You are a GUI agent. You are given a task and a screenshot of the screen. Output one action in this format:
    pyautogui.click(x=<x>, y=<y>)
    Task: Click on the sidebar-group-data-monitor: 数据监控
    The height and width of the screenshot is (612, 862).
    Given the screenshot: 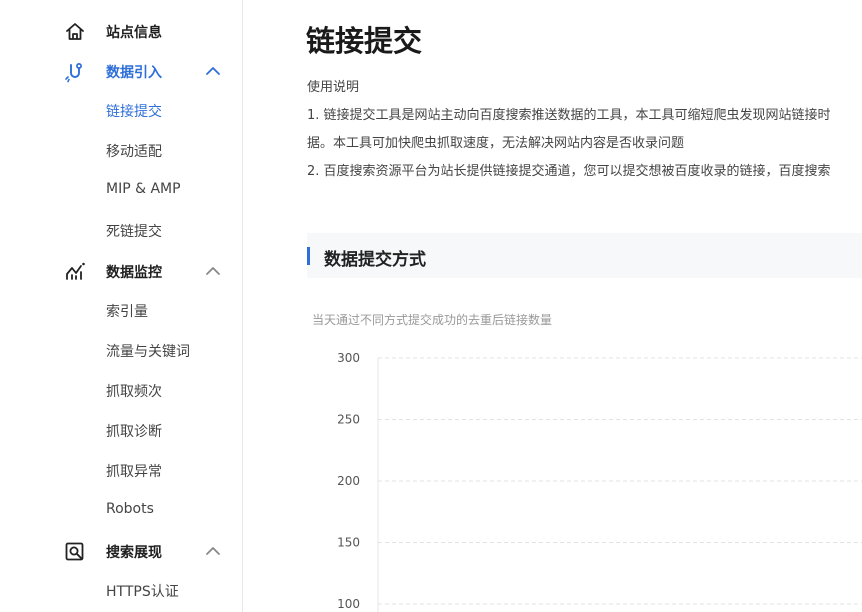 What is the action you would take?
    pyautogui.click(x=121, y=271)
    